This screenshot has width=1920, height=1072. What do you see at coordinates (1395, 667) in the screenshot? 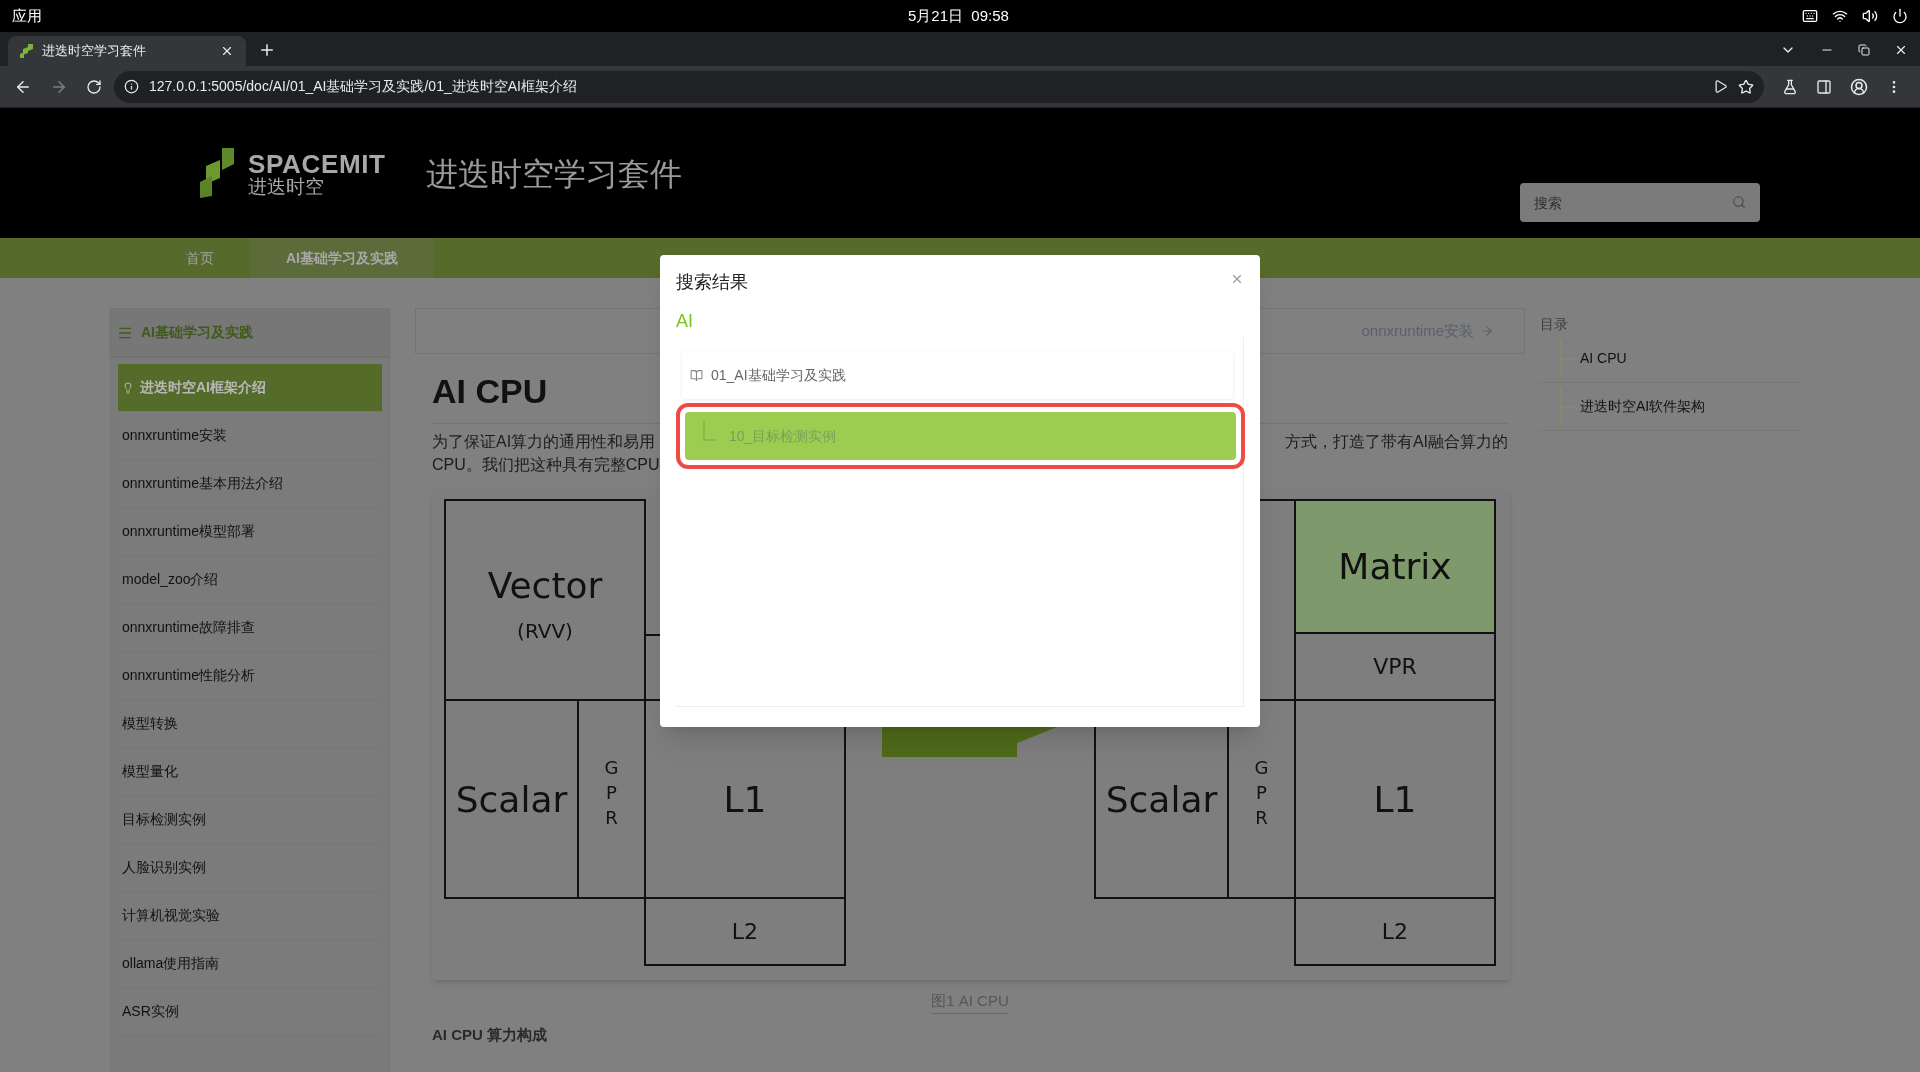
I see `block-label: VPR` at bounding box center [1395, 667].